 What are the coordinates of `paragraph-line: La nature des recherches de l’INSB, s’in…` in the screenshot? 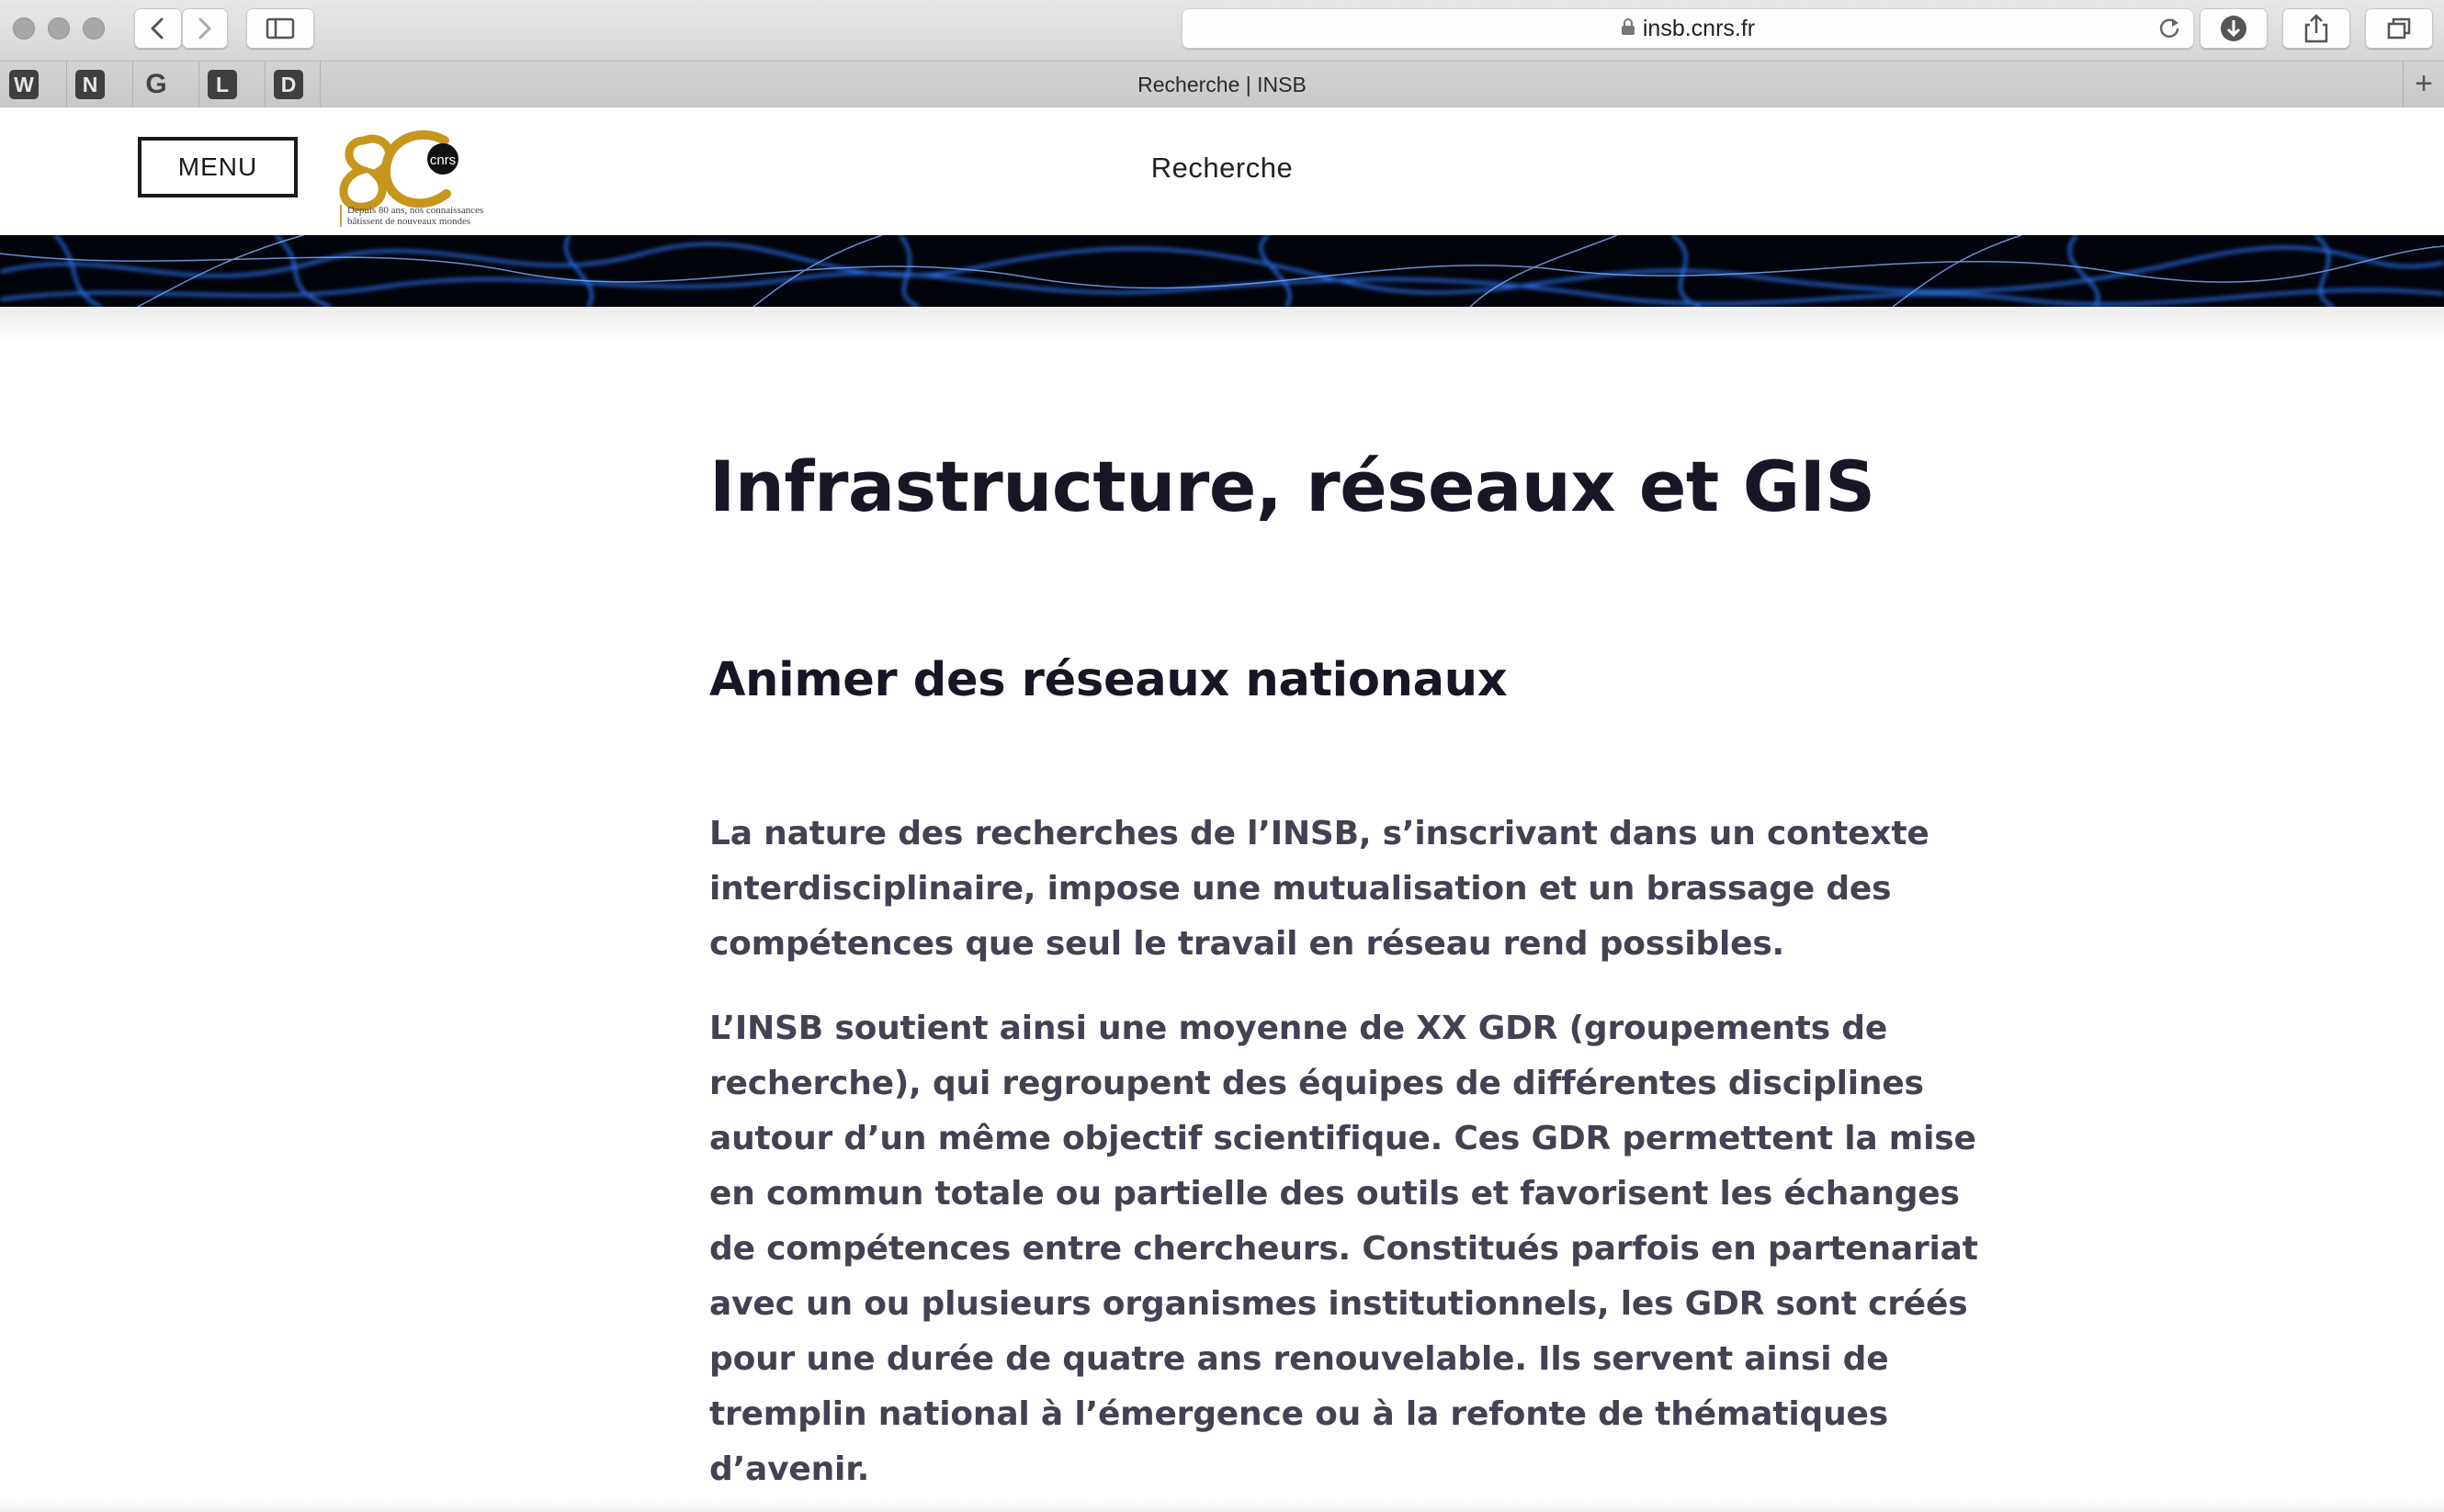 It's located at (1319, 833).